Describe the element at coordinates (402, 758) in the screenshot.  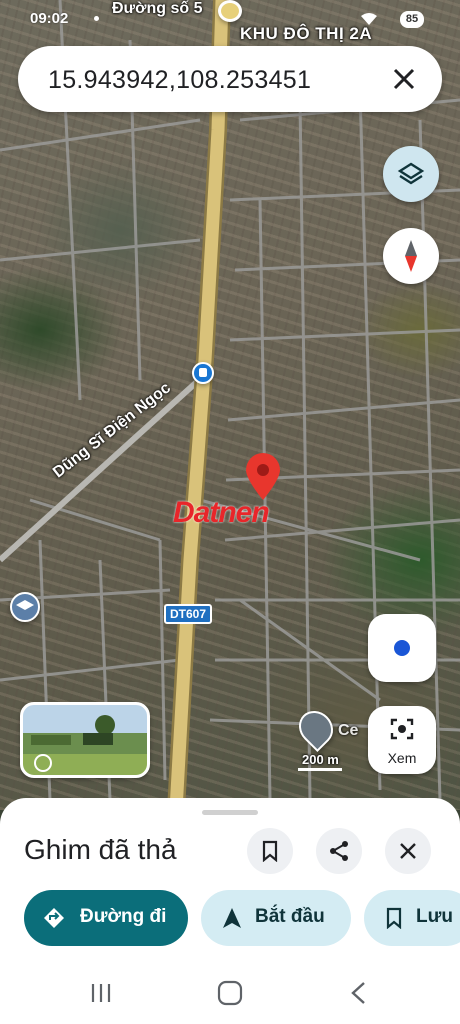
I see `lens-label: Xem` at that location.